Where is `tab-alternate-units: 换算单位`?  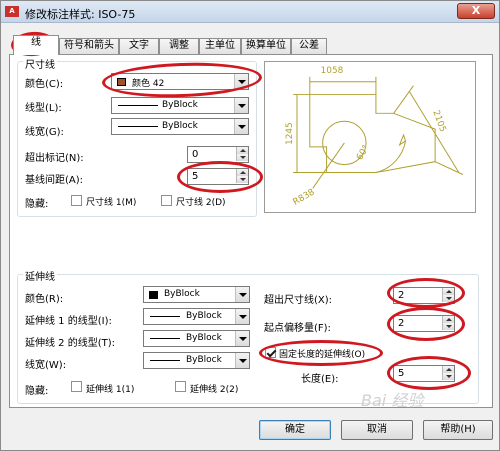 tab-alternate-units: 换算单位 is located at coordinates (266, 46).